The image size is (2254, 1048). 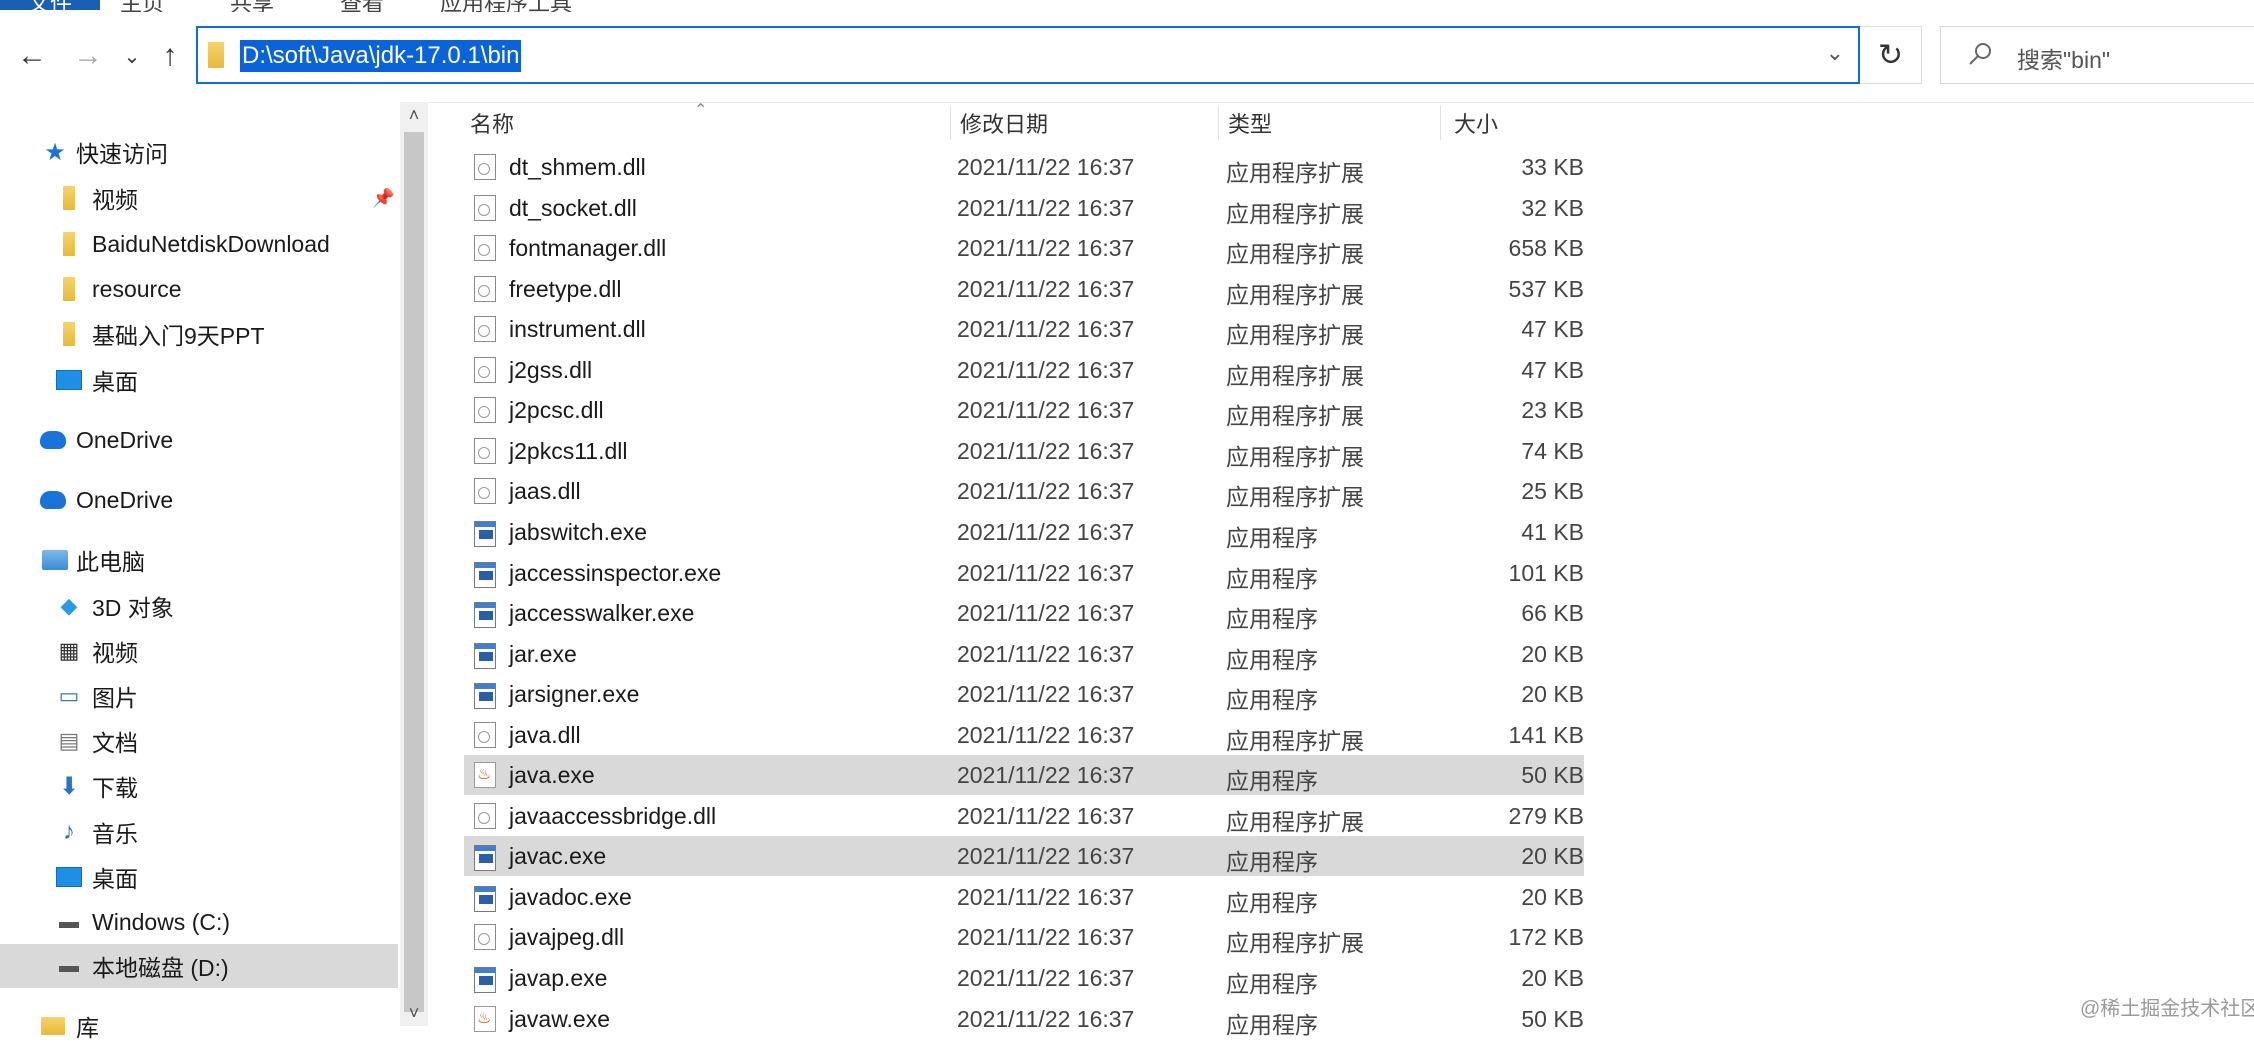 What do you see at coordinates (110, 562) in the screenshot?
I see `sidebar-item-label: 此电脑` at bounding box center [110, 562].